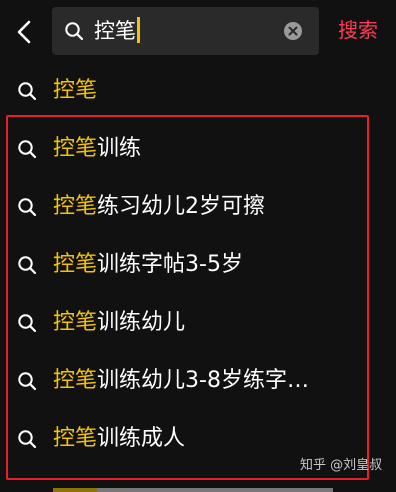 The width and height of the screenshot is (396, 492). Describe the element at coordinates (141, 438) in the screenshot. I see `suggestion-rest: 训练成人` at that location.